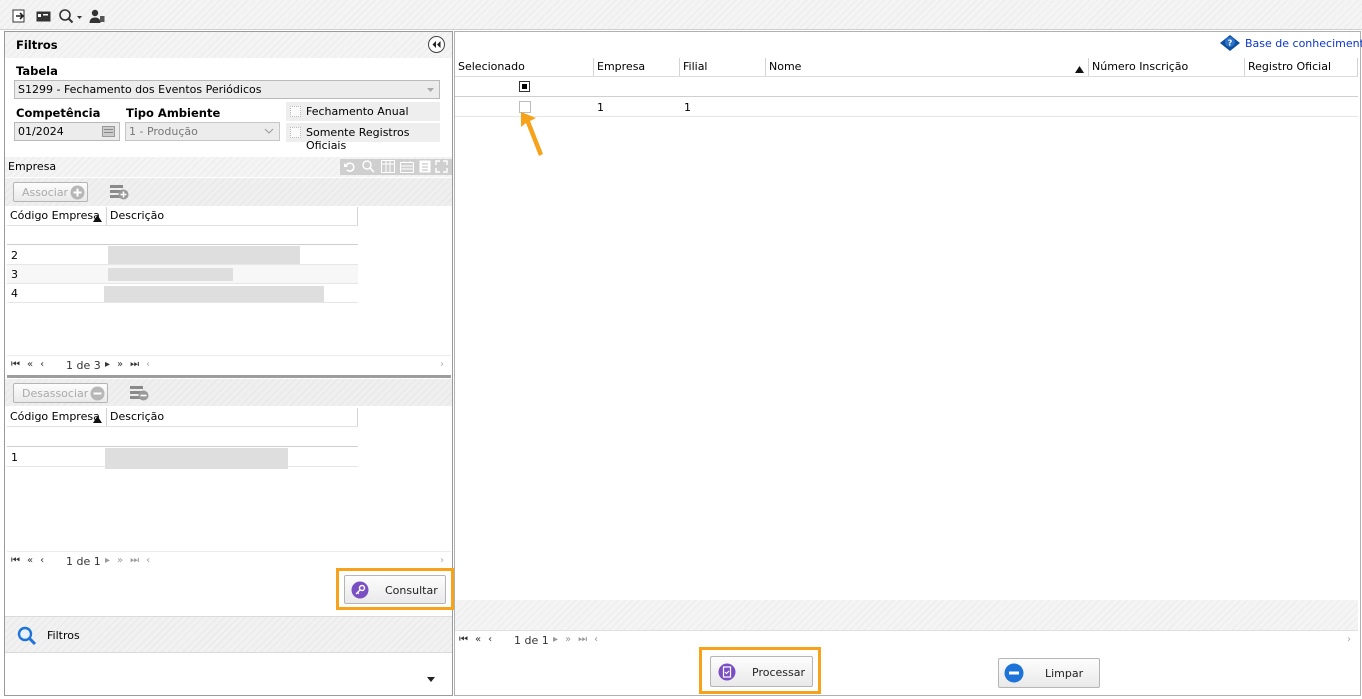 Image resolution: width=1362 pixels, height=699 pixels. I want to click on splitter, so click(229, 376).